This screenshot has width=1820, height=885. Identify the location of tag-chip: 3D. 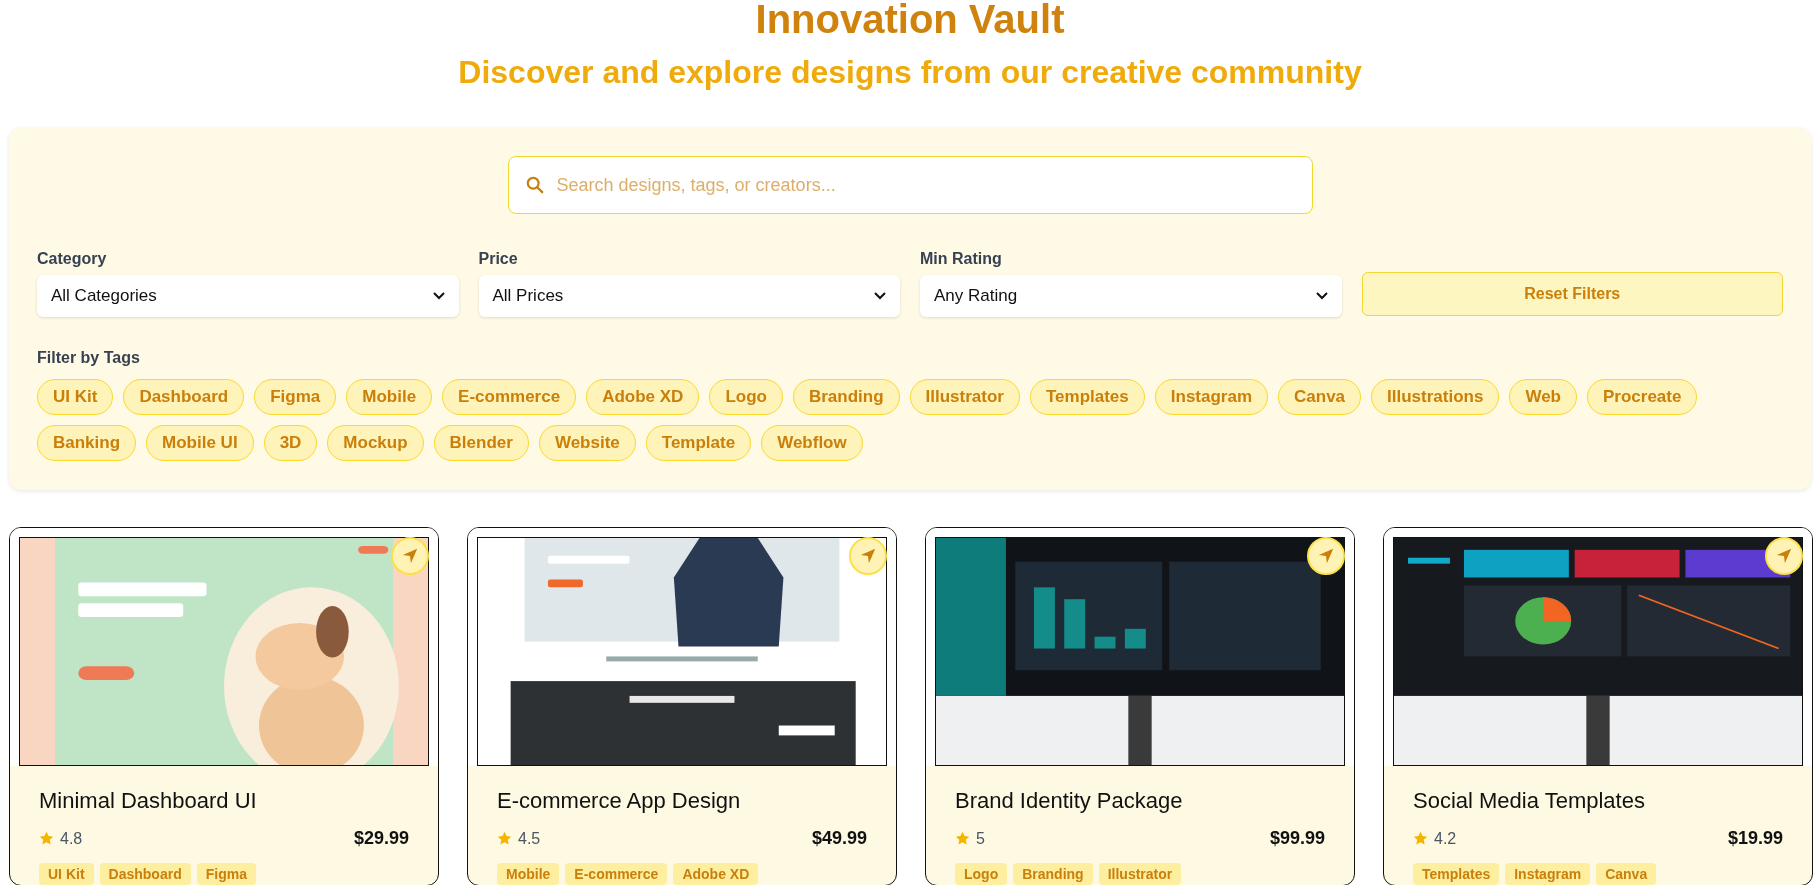
(290, 443).